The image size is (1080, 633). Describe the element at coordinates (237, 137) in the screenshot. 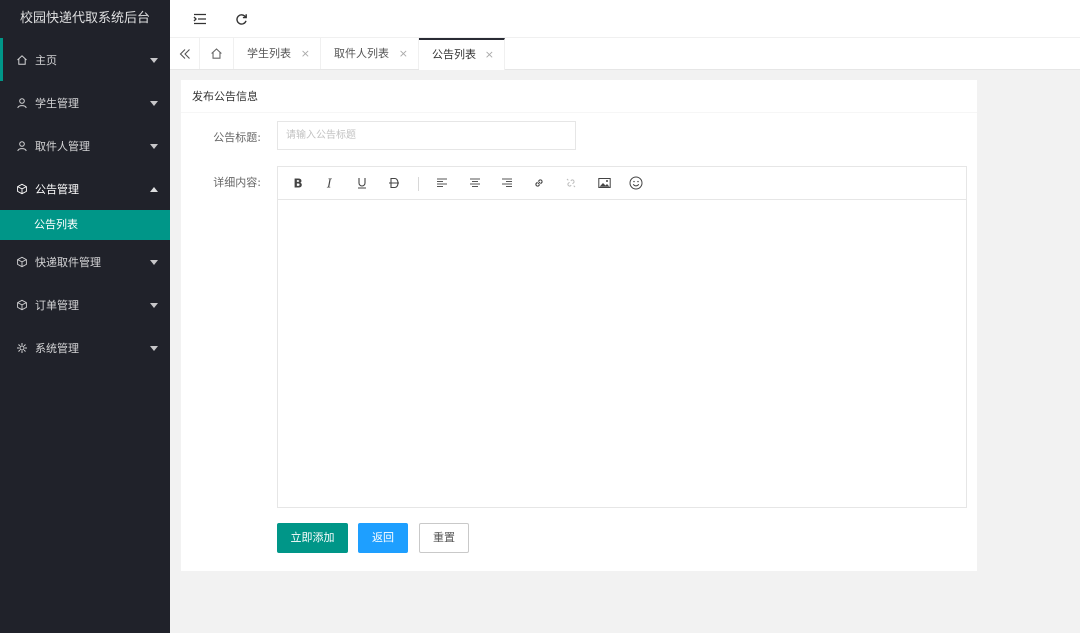

I see `title-label: 公告标题:` at that location.